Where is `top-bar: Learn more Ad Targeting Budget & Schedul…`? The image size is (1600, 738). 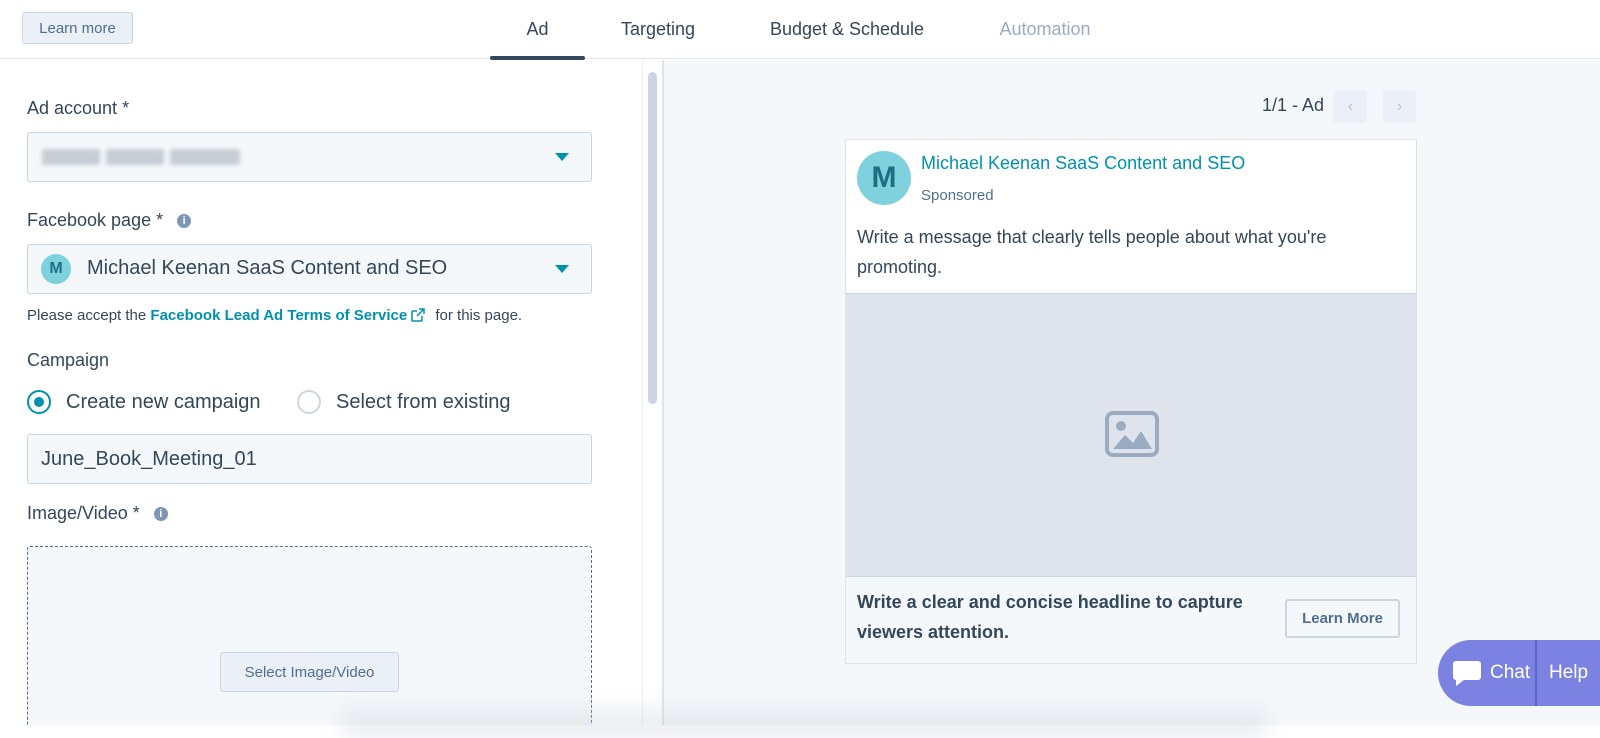 top-bar: Learn more Ad Targeting Budget & Schedul… is located at coordinates (800, 30).